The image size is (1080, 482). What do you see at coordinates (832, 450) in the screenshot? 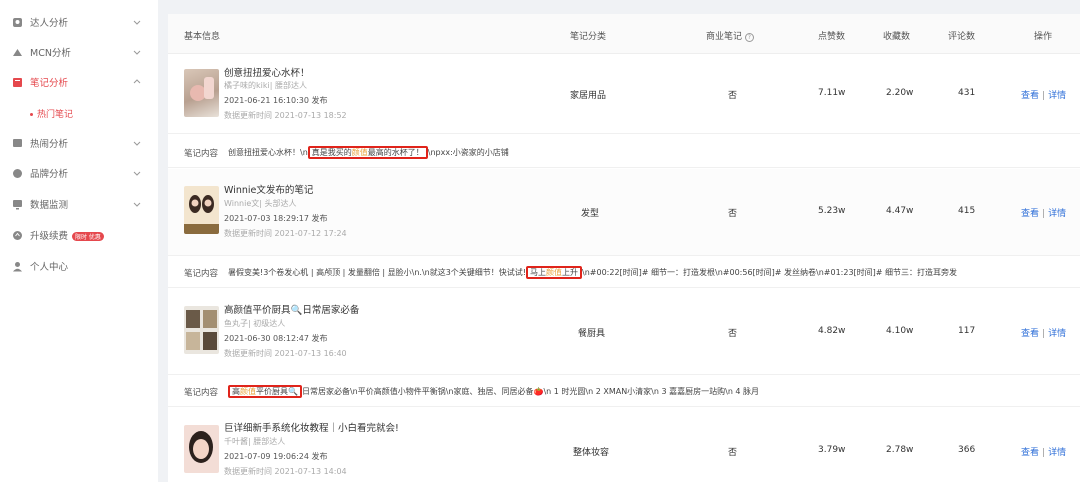
I see `note-likes: 3.79w` at bounding box center [832, 450].